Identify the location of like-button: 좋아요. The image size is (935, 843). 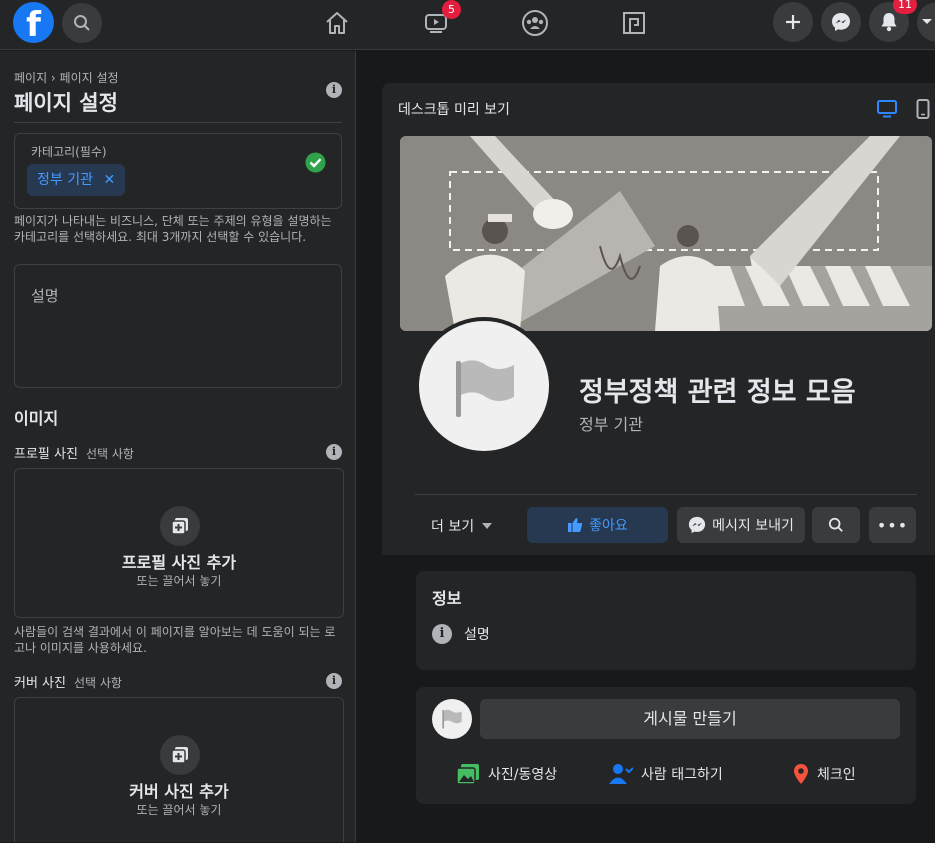
(597, 525).